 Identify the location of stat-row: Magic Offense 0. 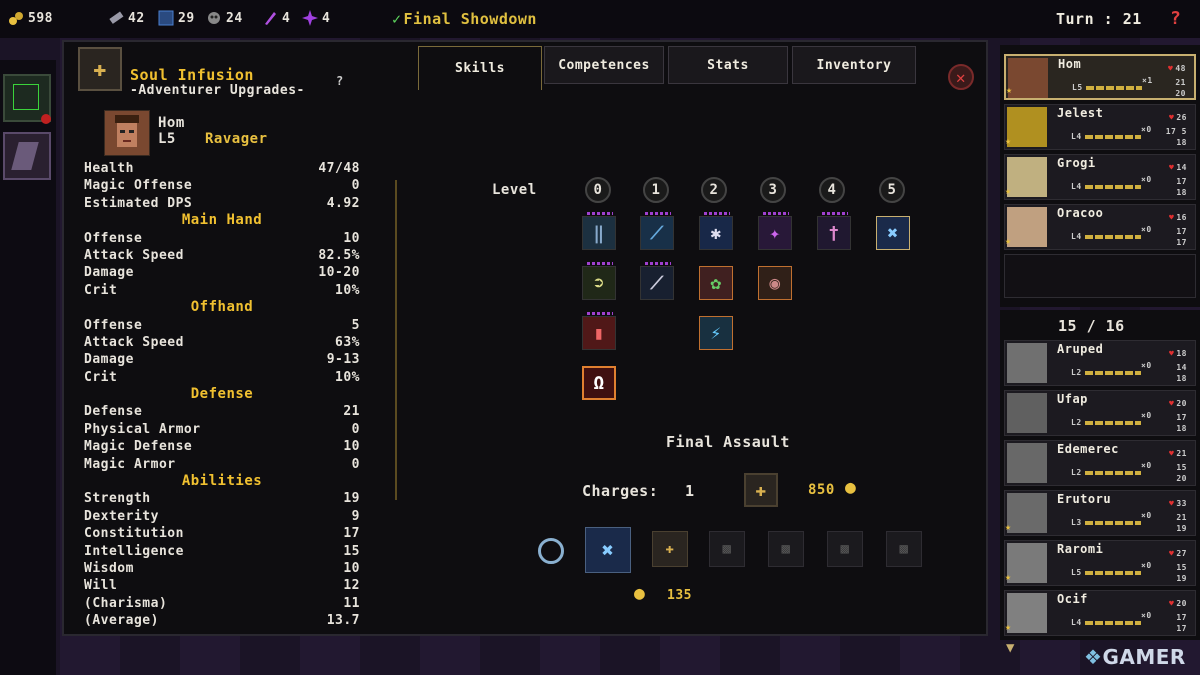
(222, 185).